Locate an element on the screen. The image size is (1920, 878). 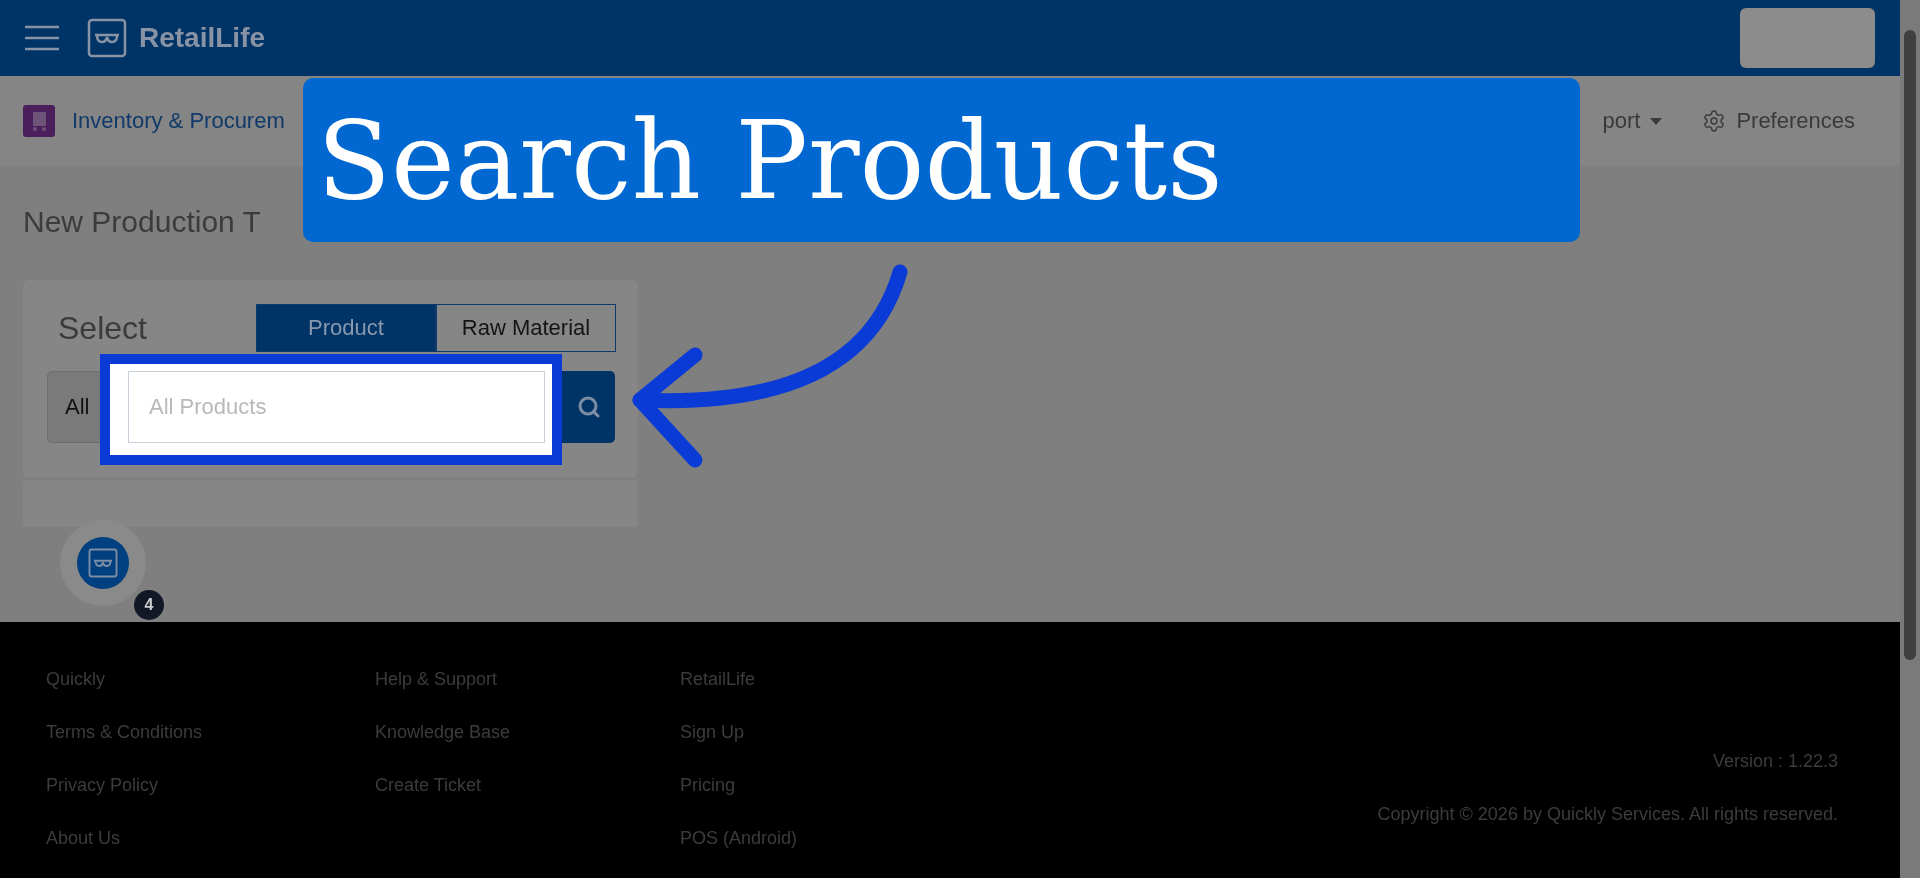
footer-link: Knowledge Base is located at coordinates (527, 732).